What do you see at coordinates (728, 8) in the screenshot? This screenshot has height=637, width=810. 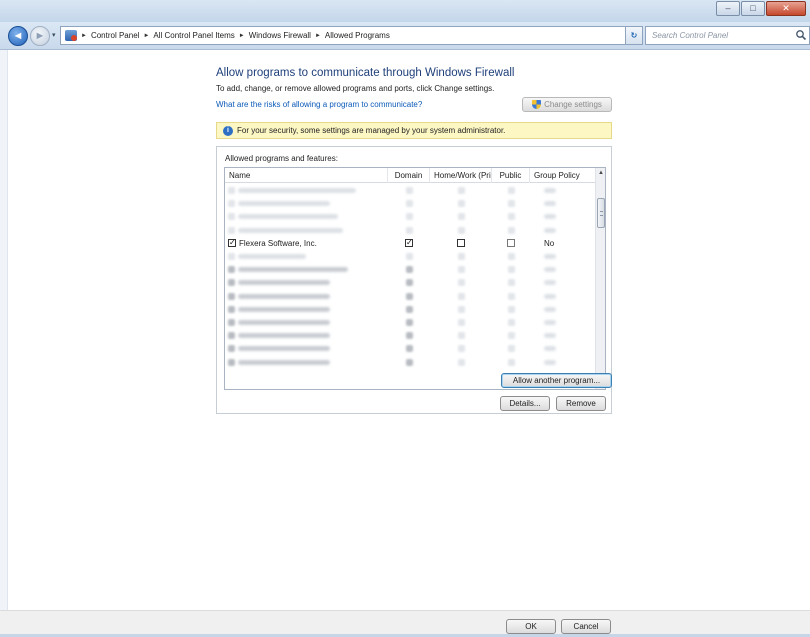 I see `minimize-button: ‒` at bounding box center [728, 8].